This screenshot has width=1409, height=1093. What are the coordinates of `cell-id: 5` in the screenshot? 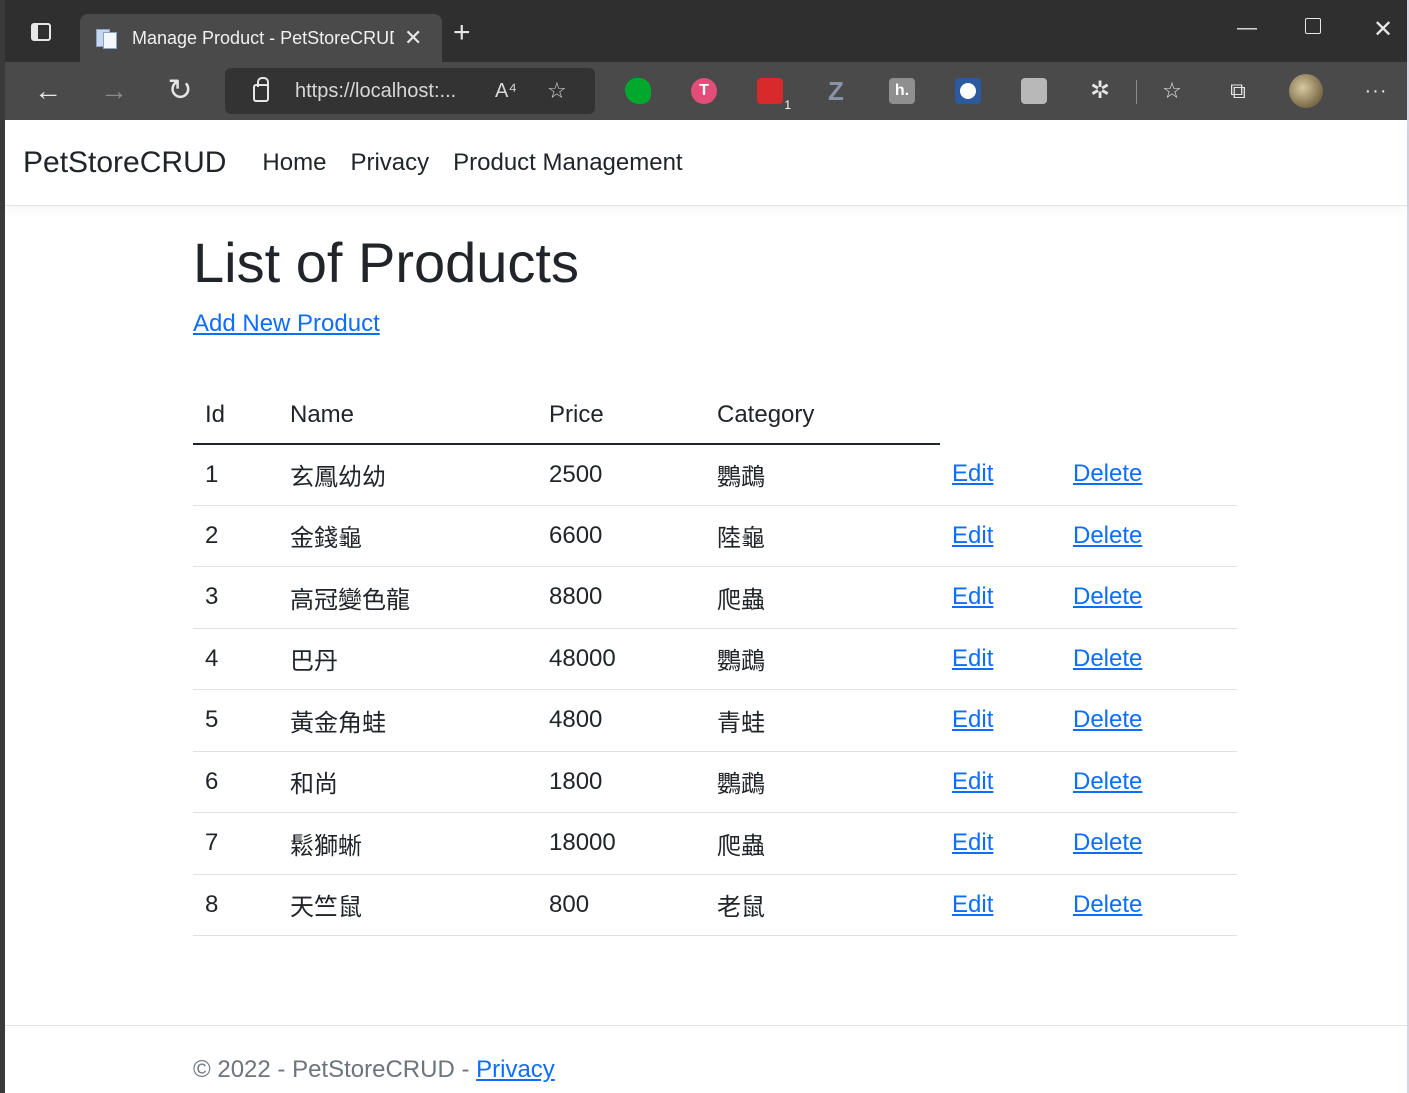 It's located at (235, 720).